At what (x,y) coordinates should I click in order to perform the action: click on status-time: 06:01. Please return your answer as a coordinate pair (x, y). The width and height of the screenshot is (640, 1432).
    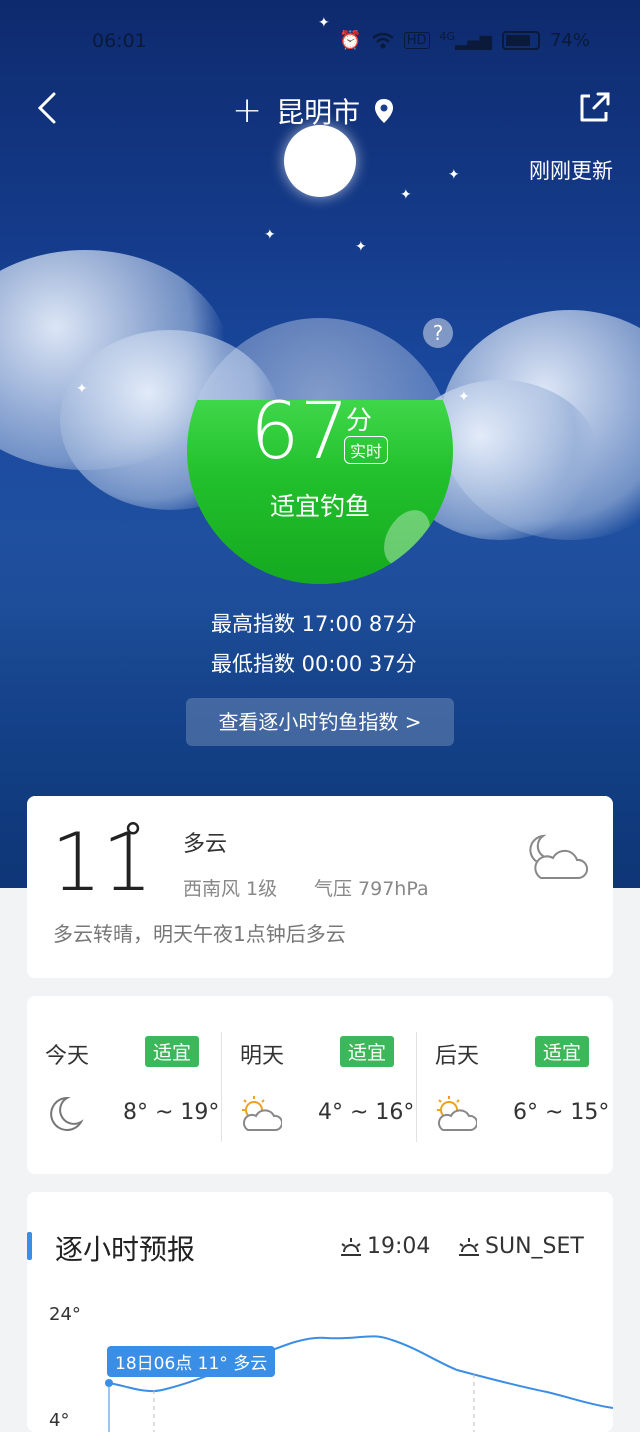
    Looking at the image, I should click on (119, 41).